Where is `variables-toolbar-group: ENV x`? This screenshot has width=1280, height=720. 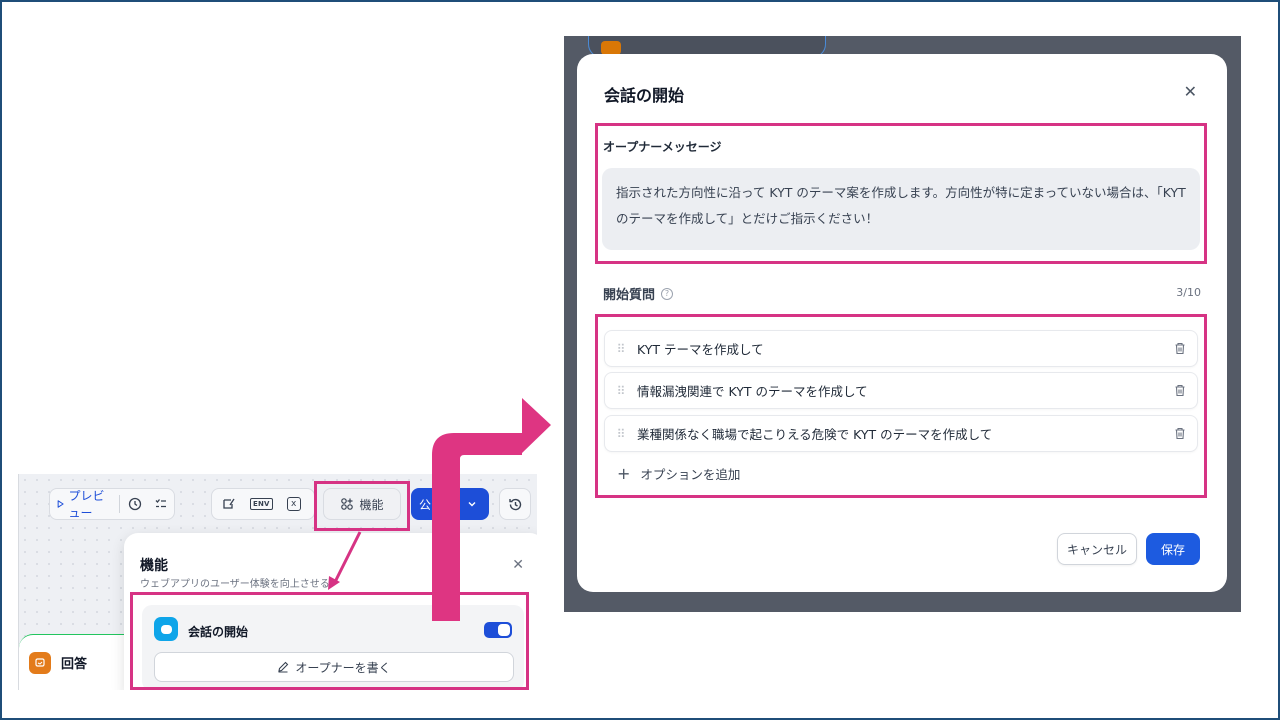 variables-toolbar-group: ENV x is located at coordinates (263, 504).